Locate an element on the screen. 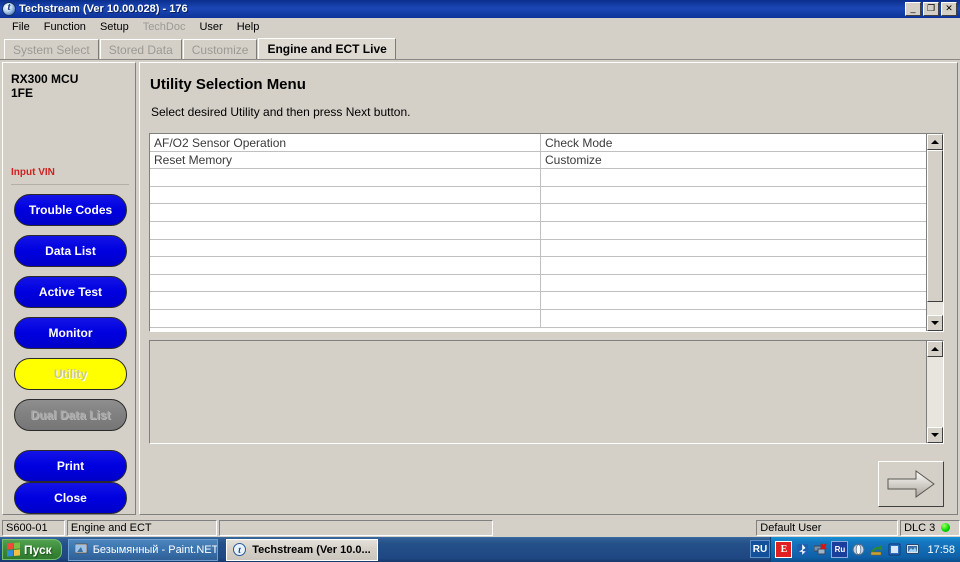  sidebar-button-label: Utility is located at coordinates (70, 374).